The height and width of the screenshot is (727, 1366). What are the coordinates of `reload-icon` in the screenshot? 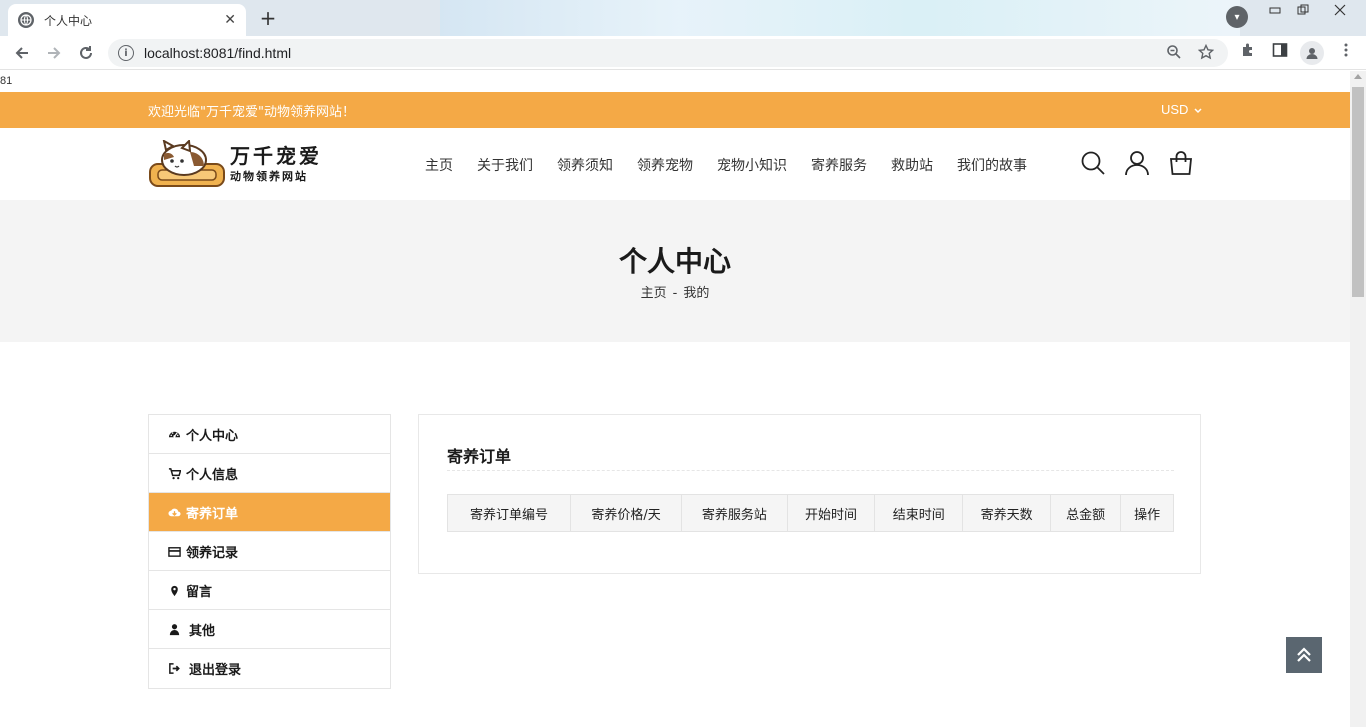 It's located at (86, 53).